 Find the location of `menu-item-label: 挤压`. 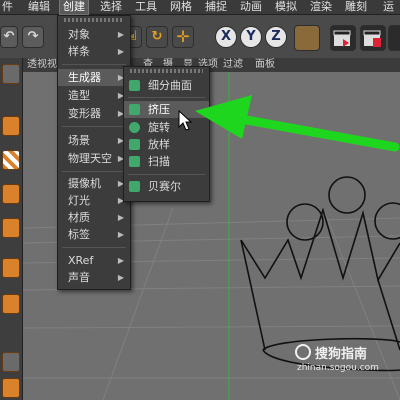

menu-item-label: 挤压 is located at coordinates (159, 109).